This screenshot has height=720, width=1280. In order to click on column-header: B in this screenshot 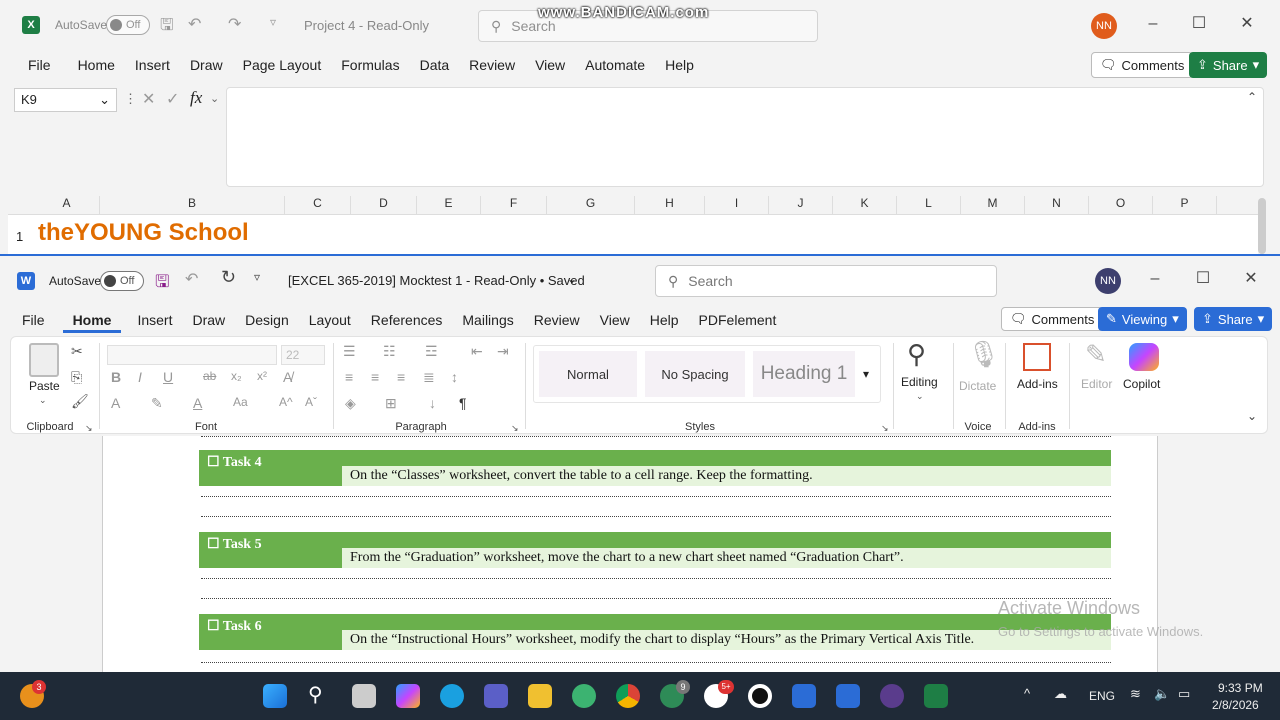, I will do `click(192, 205)`.